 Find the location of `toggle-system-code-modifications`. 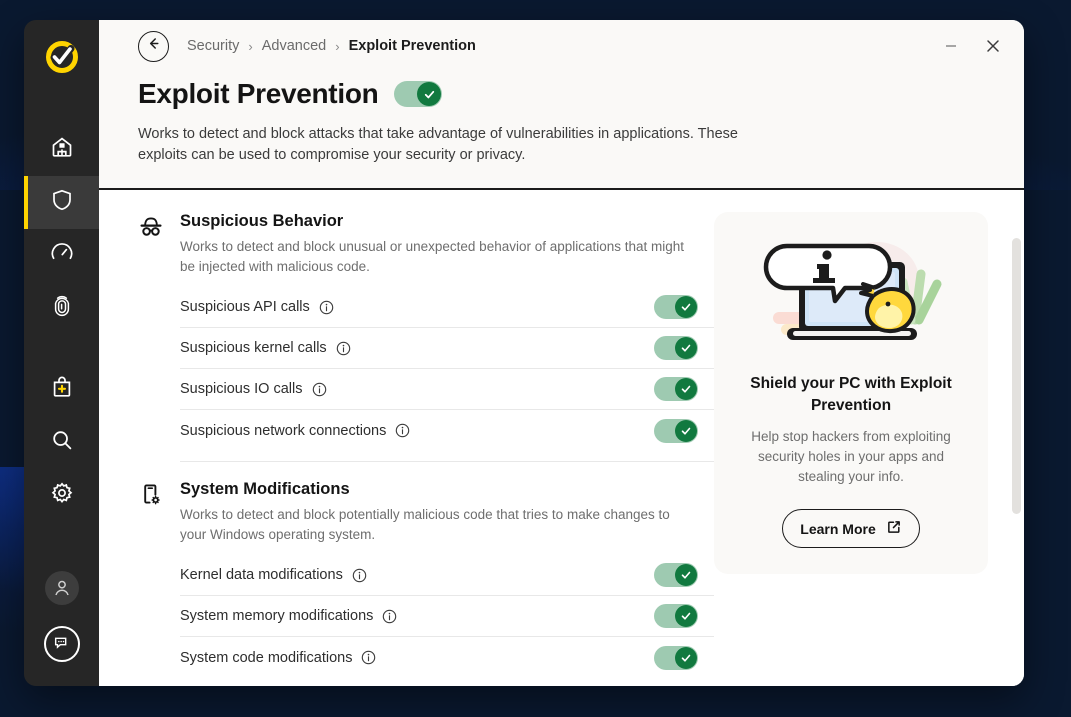

toggle-system-code-modifications is located at coordinates (676, 657).